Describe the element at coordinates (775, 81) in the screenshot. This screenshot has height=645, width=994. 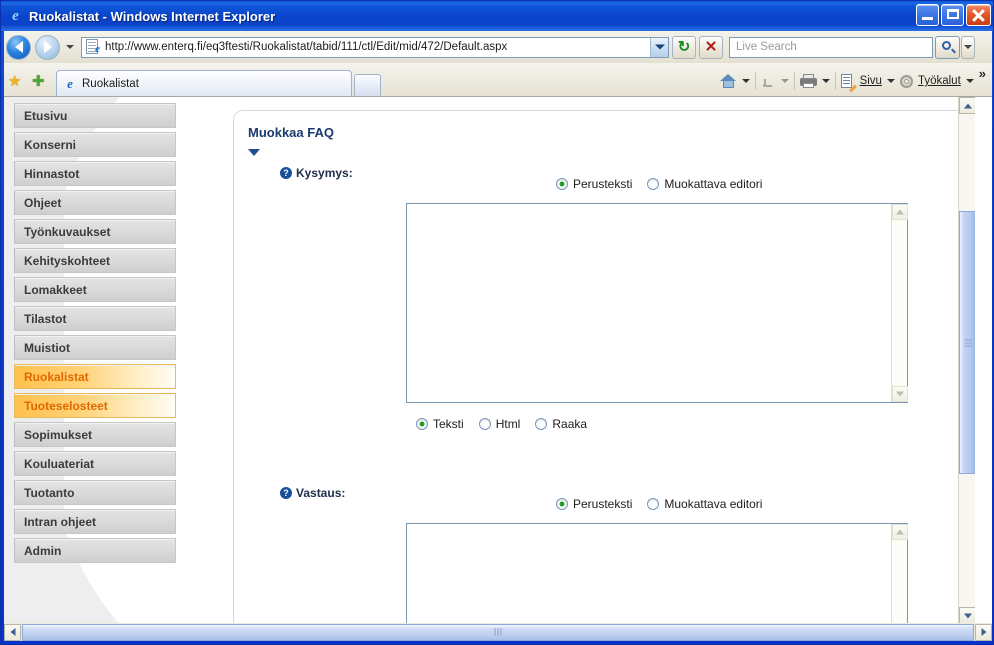
I see `feeds-button` at that location.